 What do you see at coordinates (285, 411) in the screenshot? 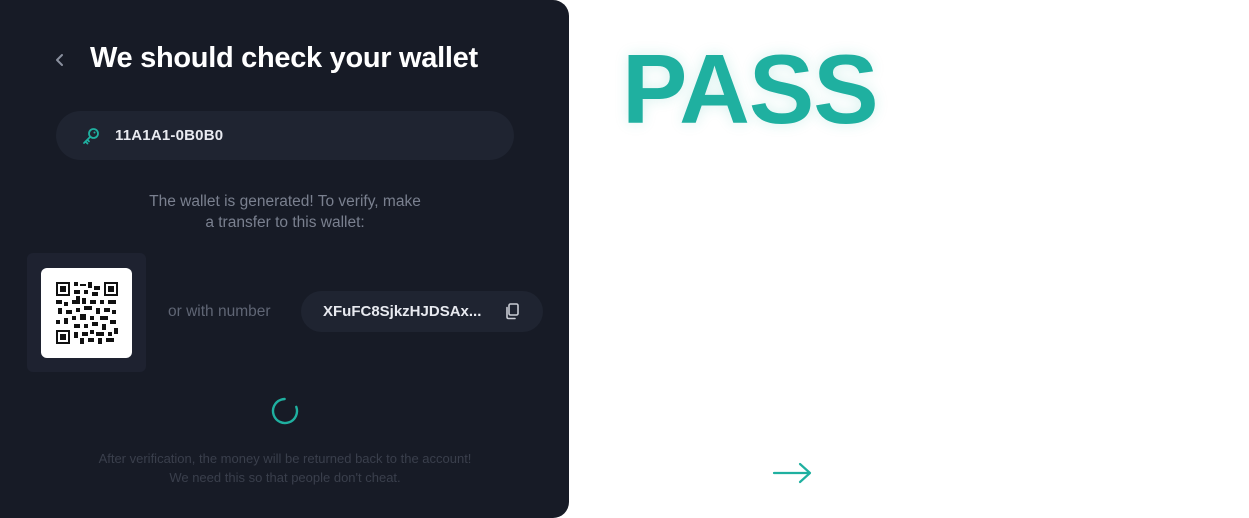
I see `loading-spinner-icon` at bounding box center [285, 411].